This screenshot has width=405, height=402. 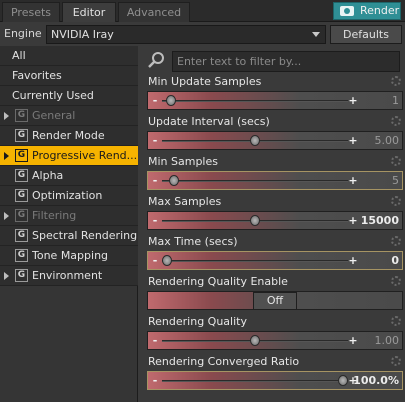 What do you see at coordinates (54, 215) in the screenshot?
I see `sidebar-item-label: Filtering` at bounding box center [54, 215].